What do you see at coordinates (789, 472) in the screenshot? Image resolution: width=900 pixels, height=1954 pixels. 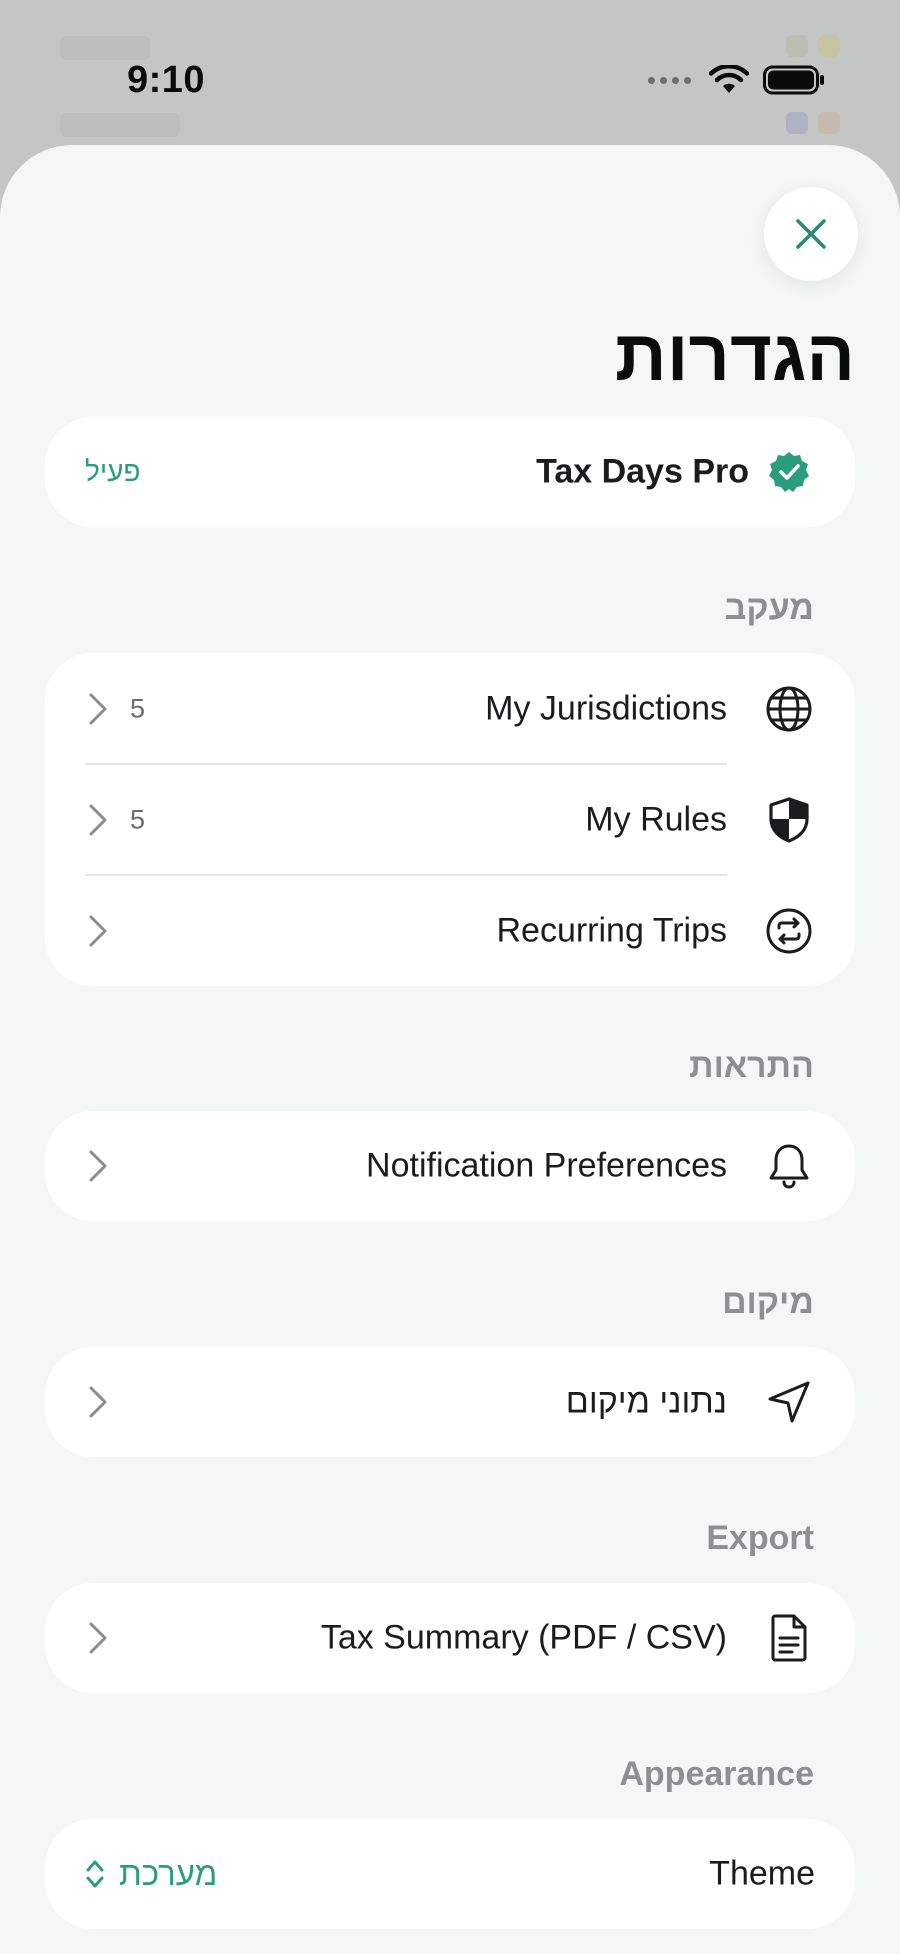 I see `verified-badge-icon` at bounding box center [789, 472].